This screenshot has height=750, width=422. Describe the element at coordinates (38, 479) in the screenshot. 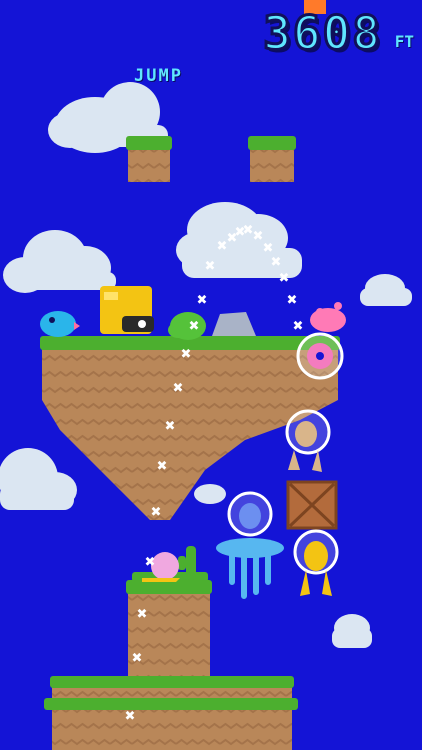

I see `cloud-low-left` at that location.